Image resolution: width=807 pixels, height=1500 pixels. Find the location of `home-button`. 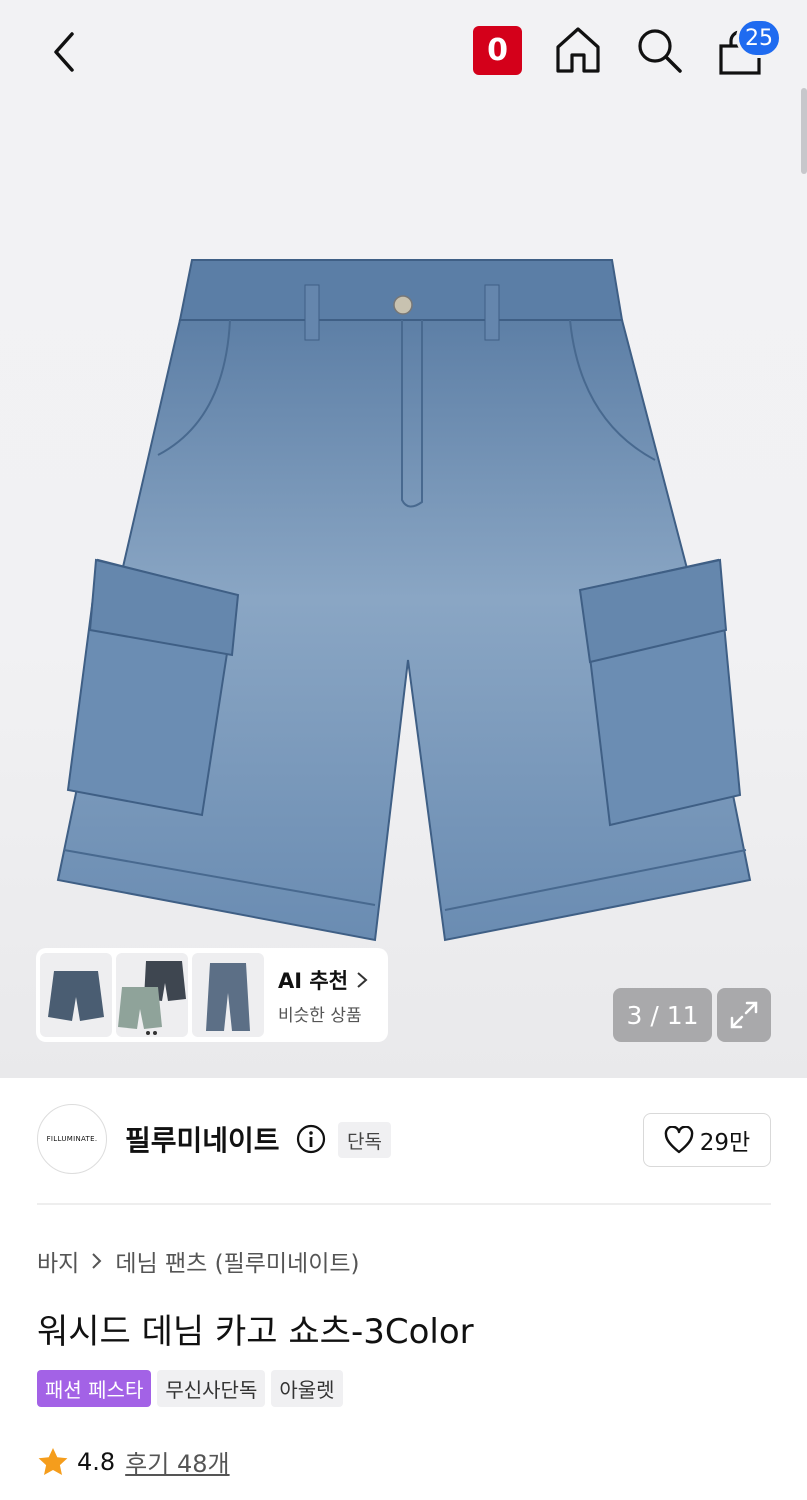

home-button is located at coordinates (578, 50).